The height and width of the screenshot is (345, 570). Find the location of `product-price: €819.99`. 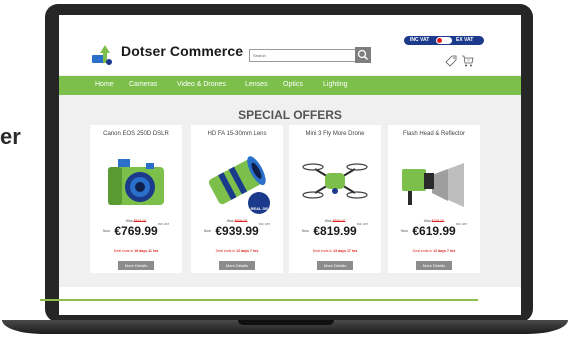

product-price: €819.99 is located at coordinates (335, 230).